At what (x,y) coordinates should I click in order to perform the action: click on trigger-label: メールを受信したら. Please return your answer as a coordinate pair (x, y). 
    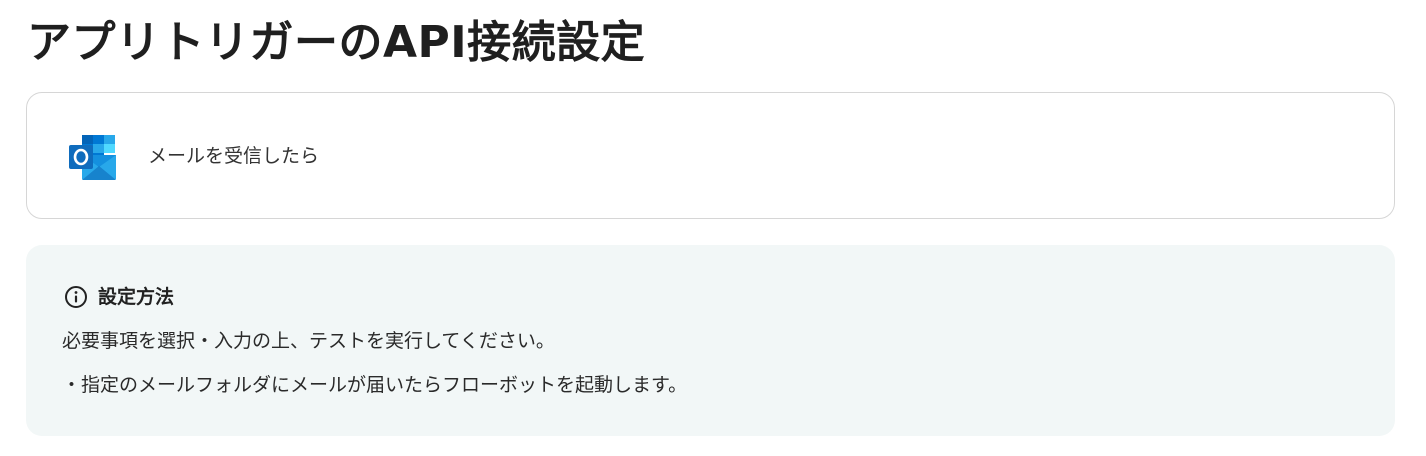
    Looking at the image, I should click on (234, 156).